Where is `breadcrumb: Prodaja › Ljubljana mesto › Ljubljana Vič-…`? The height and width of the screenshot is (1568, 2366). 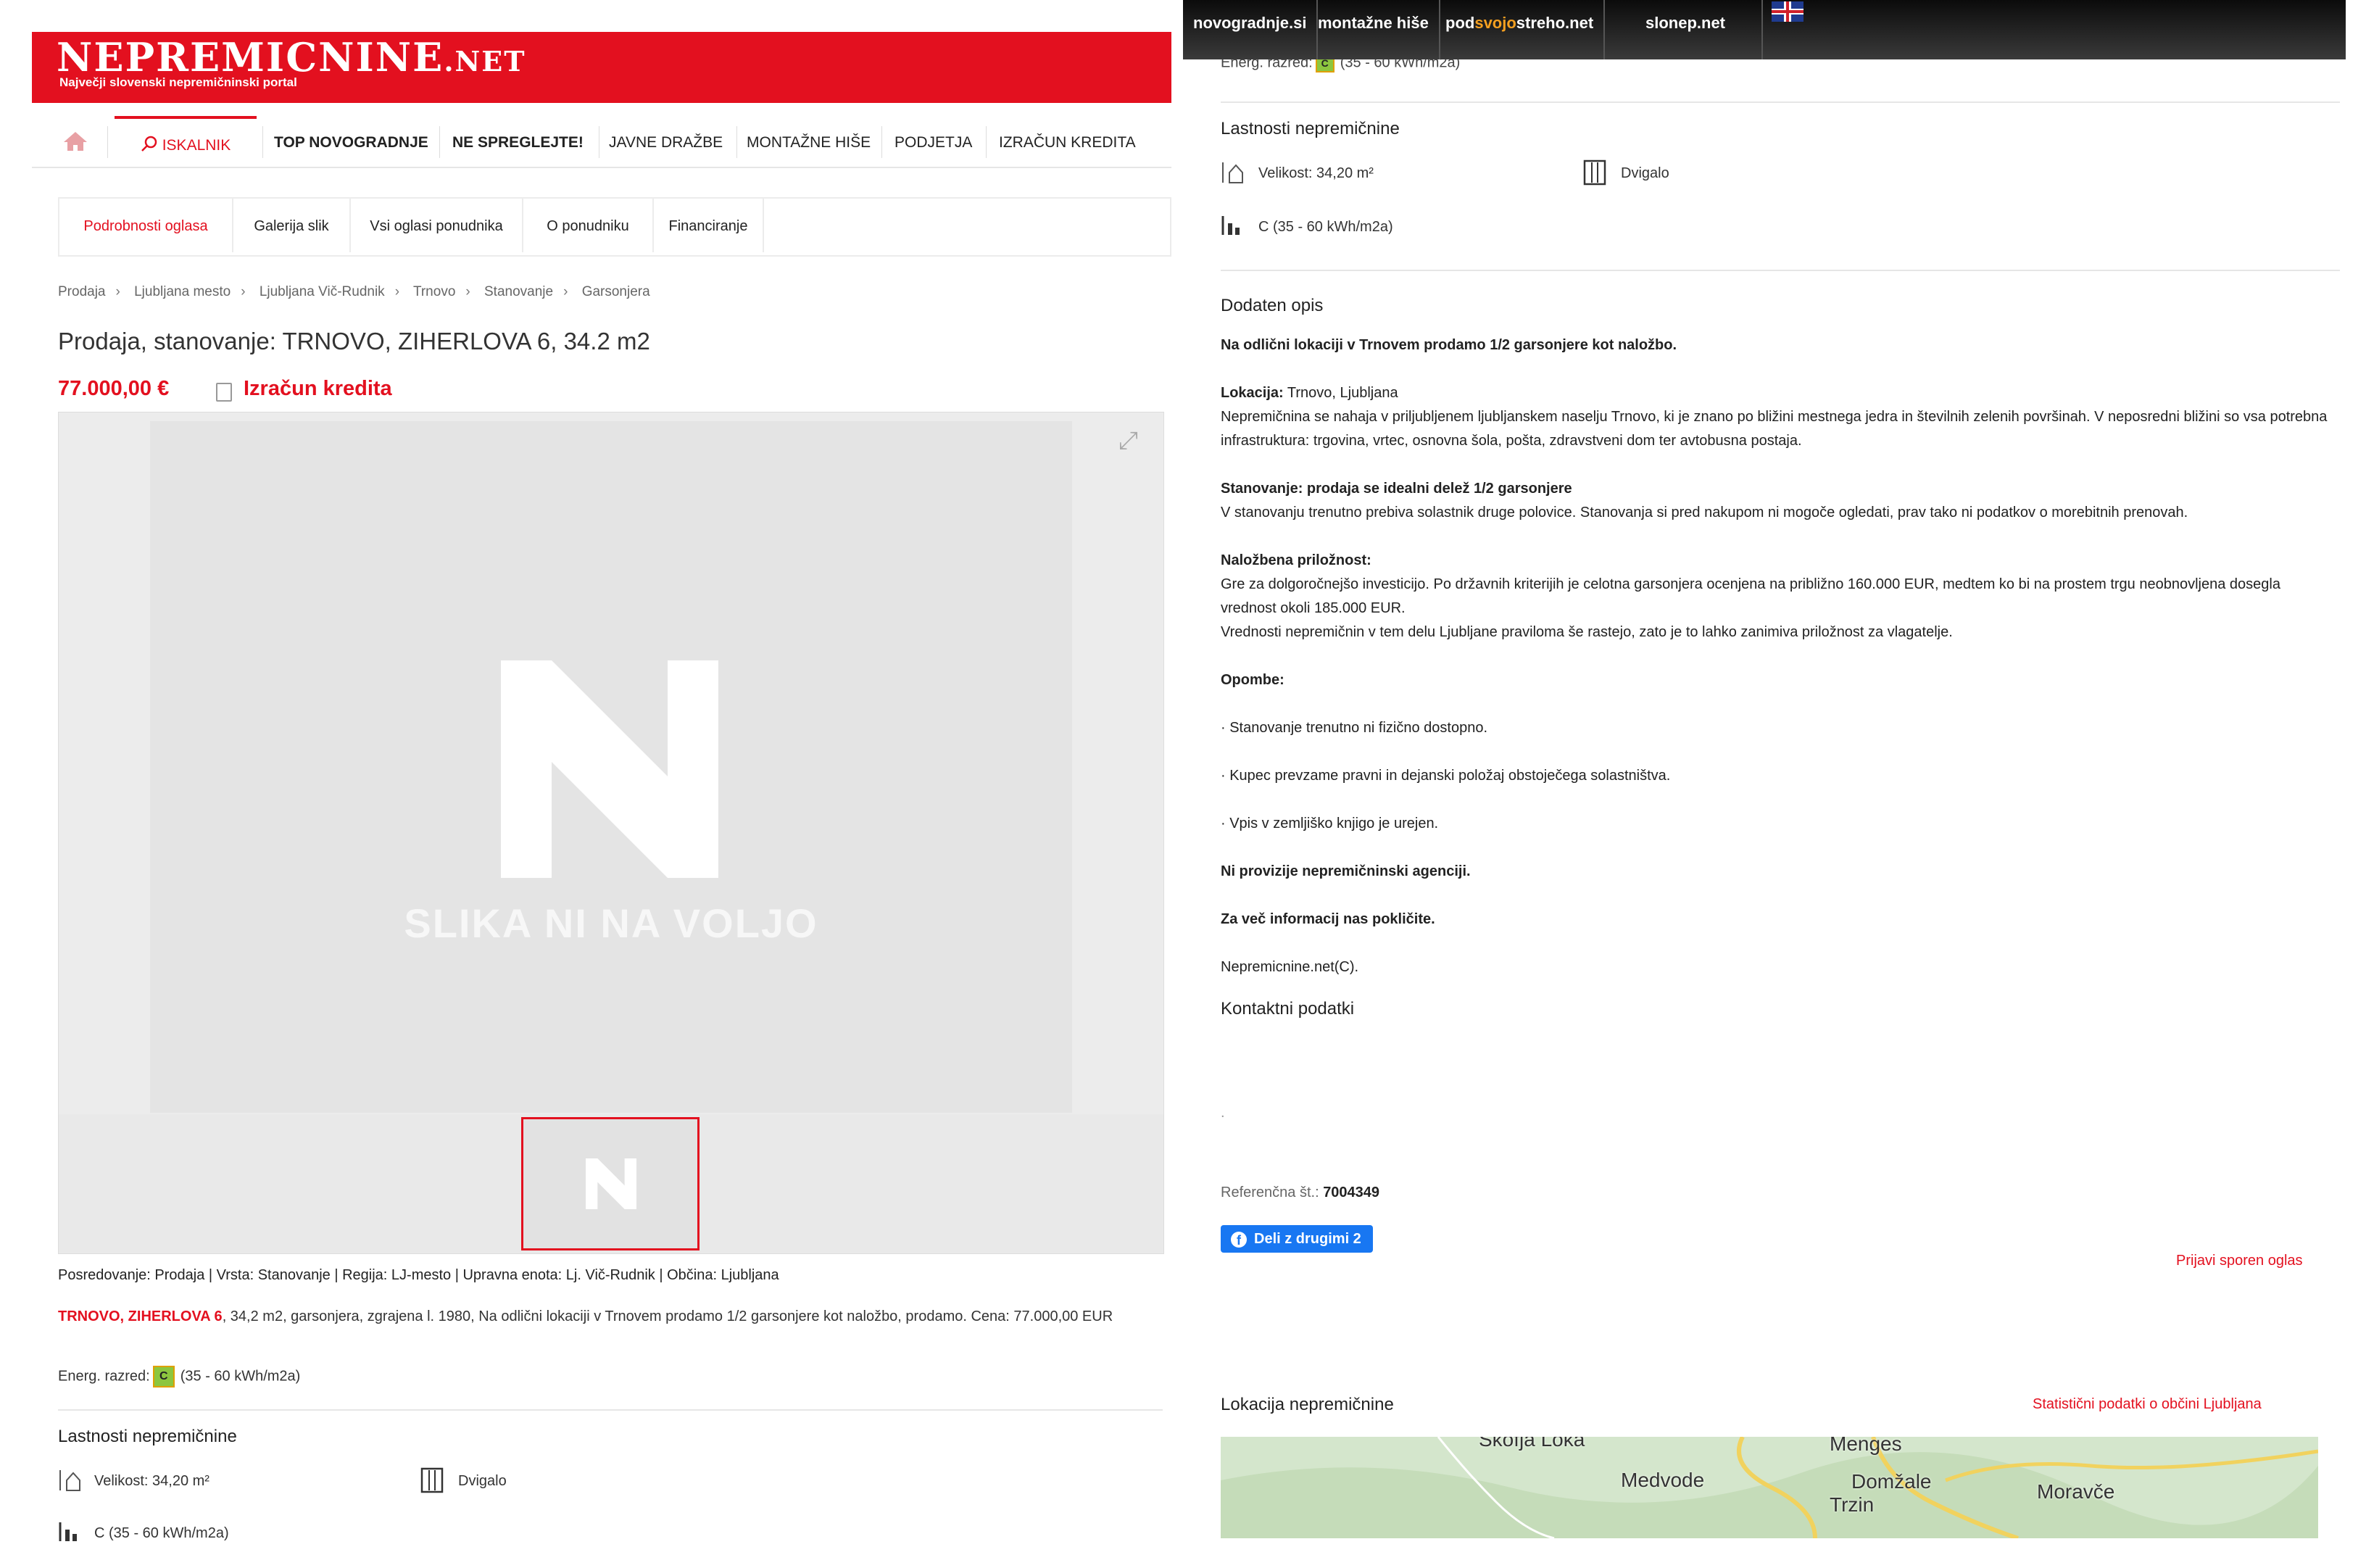 breadcrumb: Prodaja › Ljubljana mesto › Ljubljana Vič-… is located at coordinates (354, 292).